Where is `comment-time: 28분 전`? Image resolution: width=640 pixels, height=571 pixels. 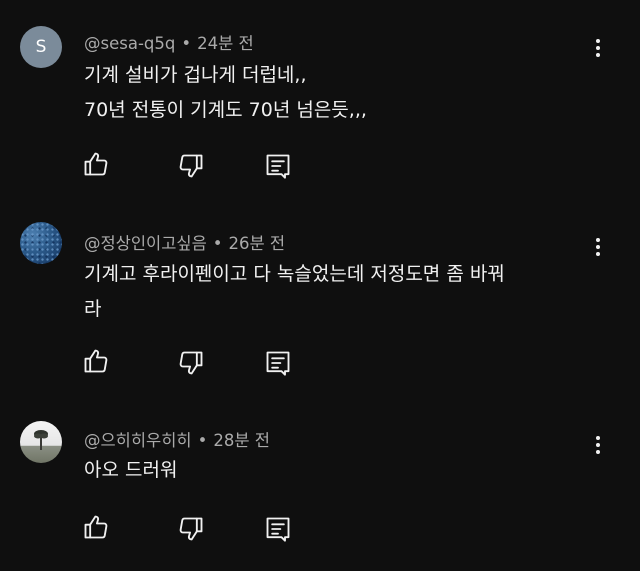 comment-time: 28분 전 is located at coordinates (241, 440).